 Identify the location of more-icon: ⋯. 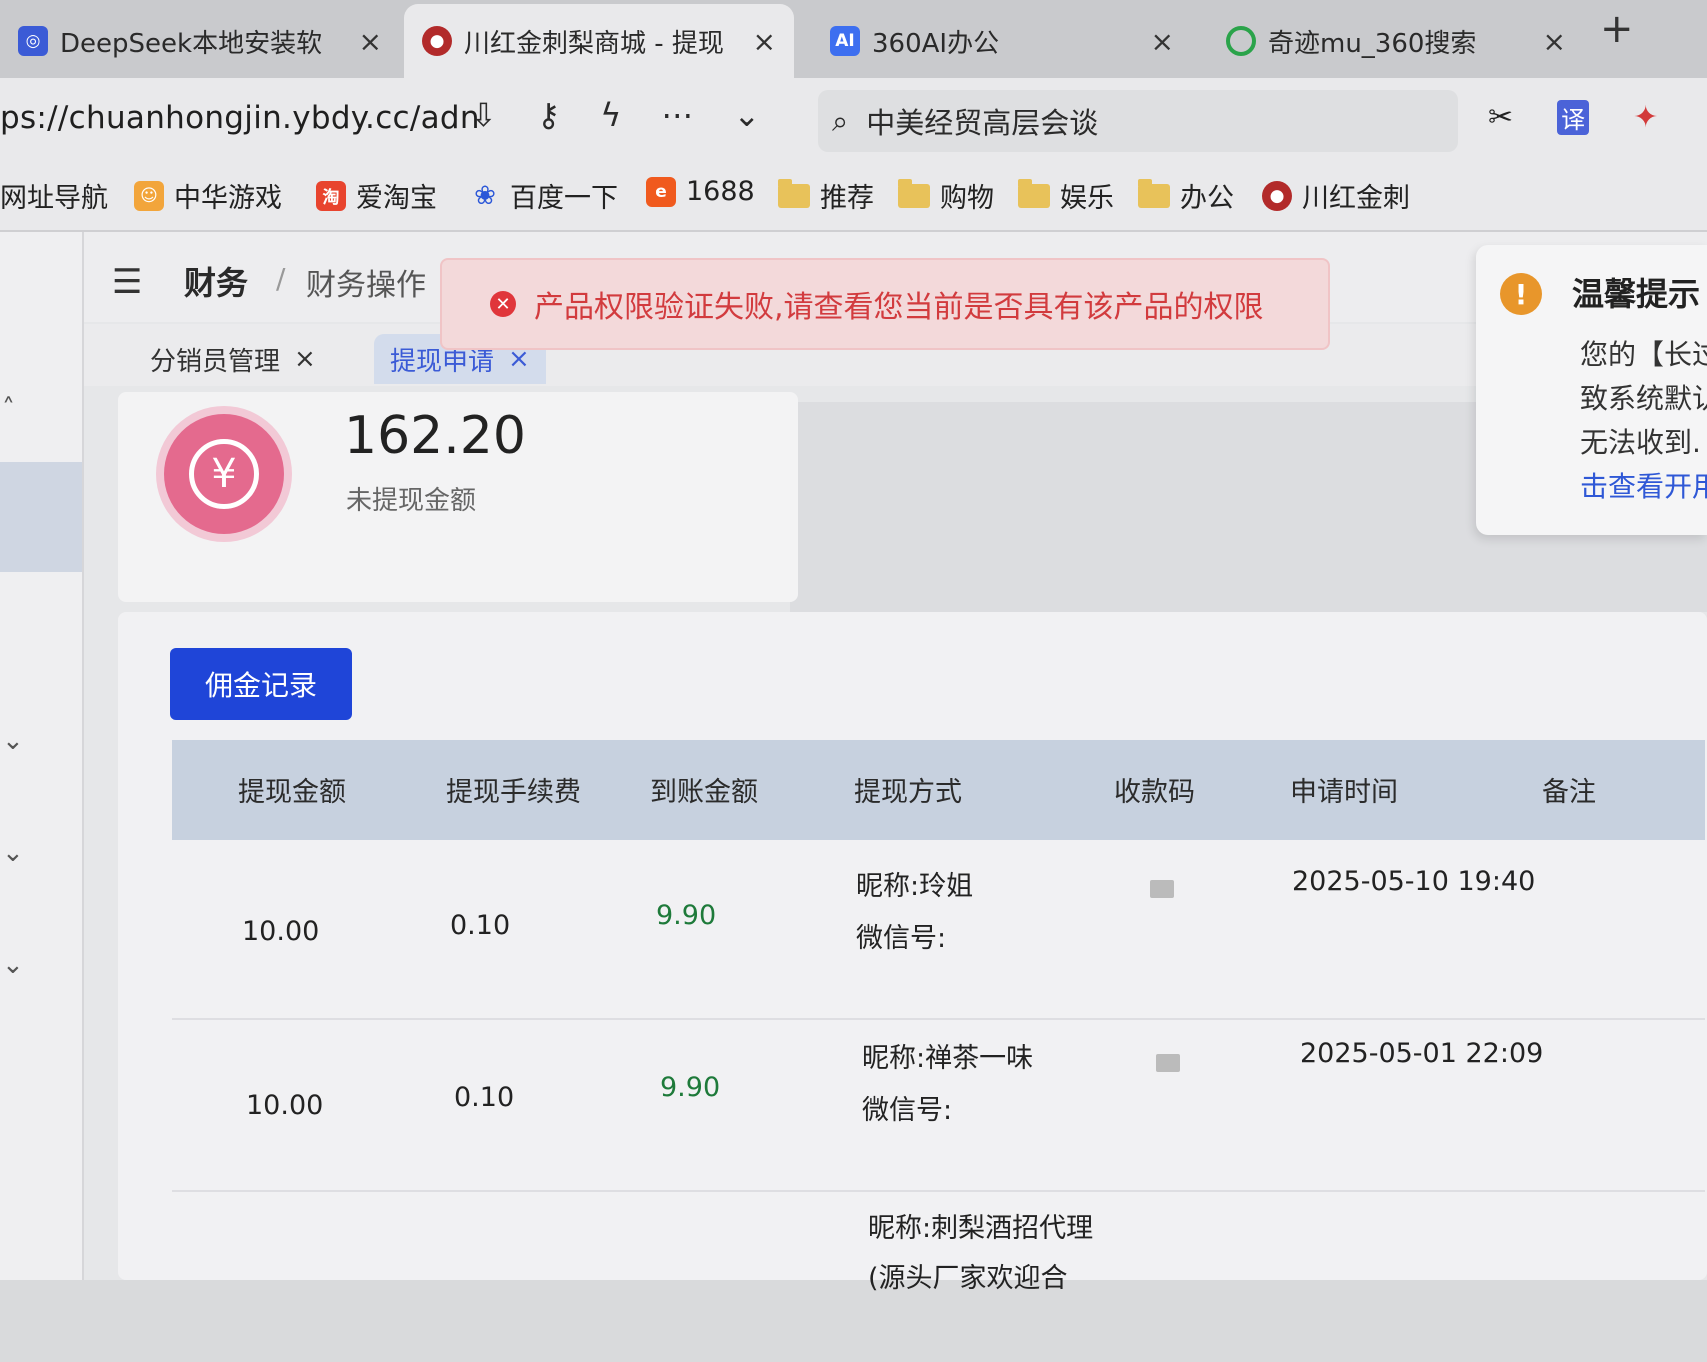
(677, 115).